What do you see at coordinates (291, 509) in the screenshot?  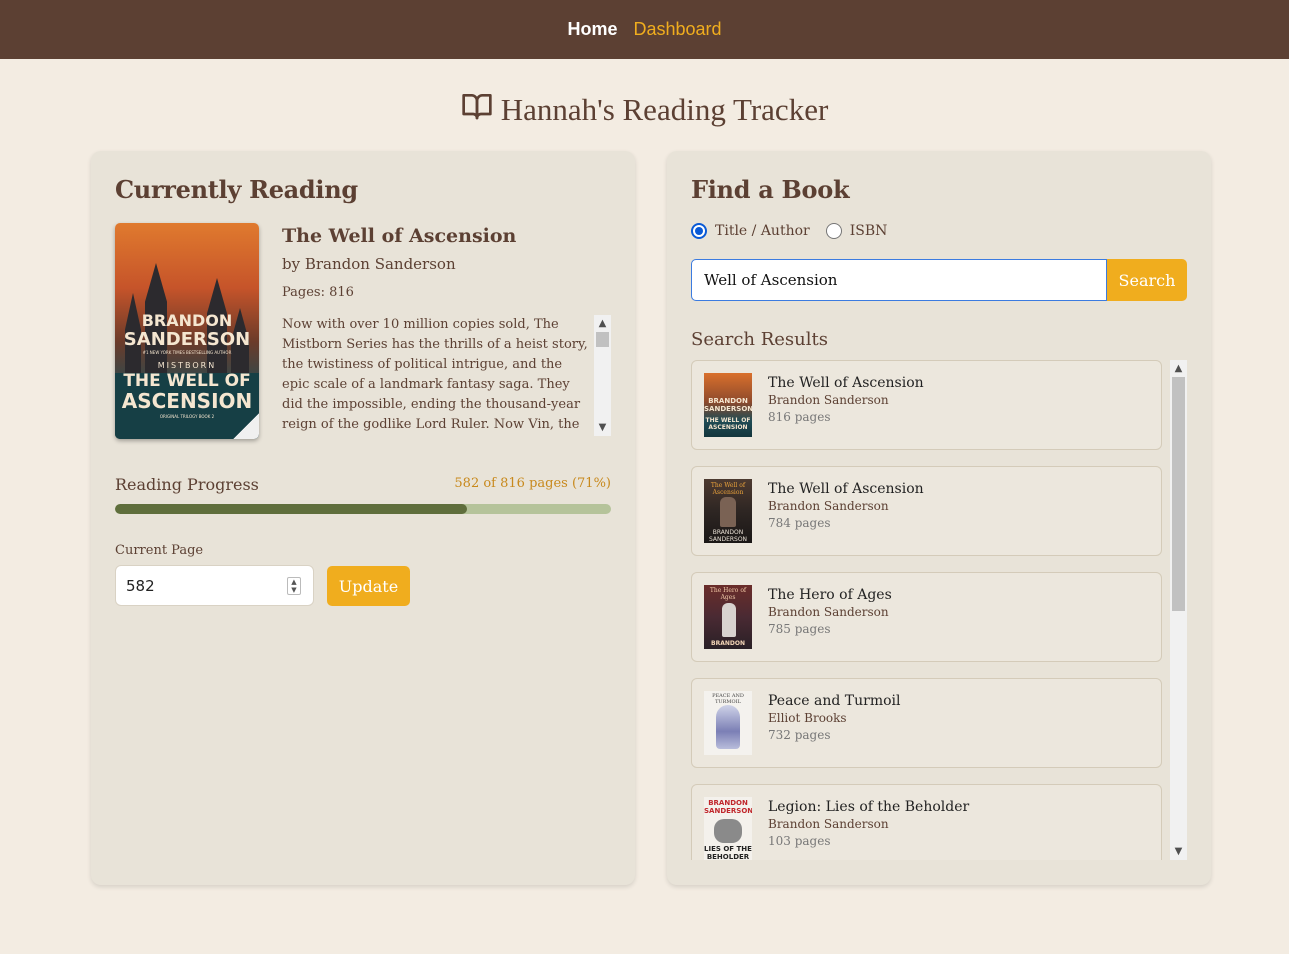 I see `progress-bar-fill` at bounding box center [291, 509].